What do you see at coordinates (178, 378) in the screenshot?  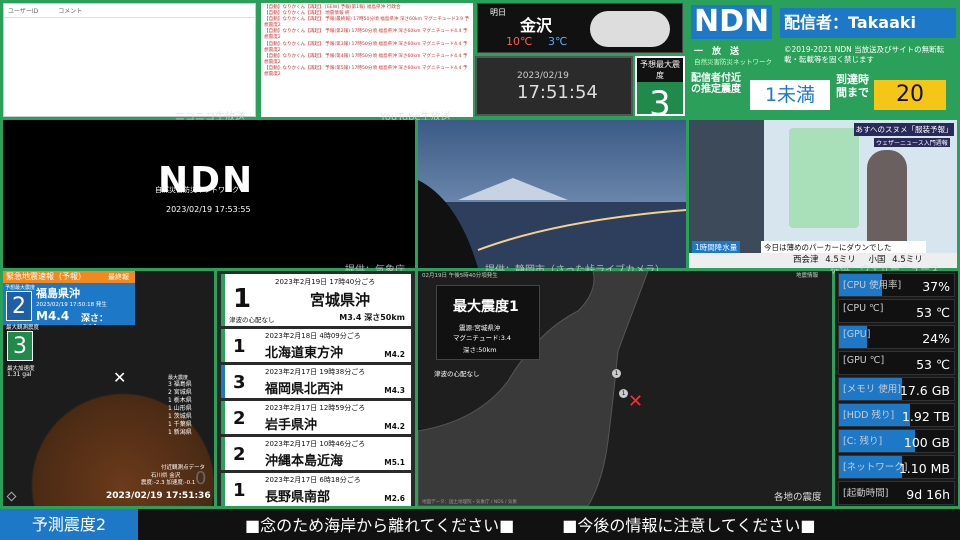 I see `eew-legend-title: 最大震度` at bounding box center [178, 378].